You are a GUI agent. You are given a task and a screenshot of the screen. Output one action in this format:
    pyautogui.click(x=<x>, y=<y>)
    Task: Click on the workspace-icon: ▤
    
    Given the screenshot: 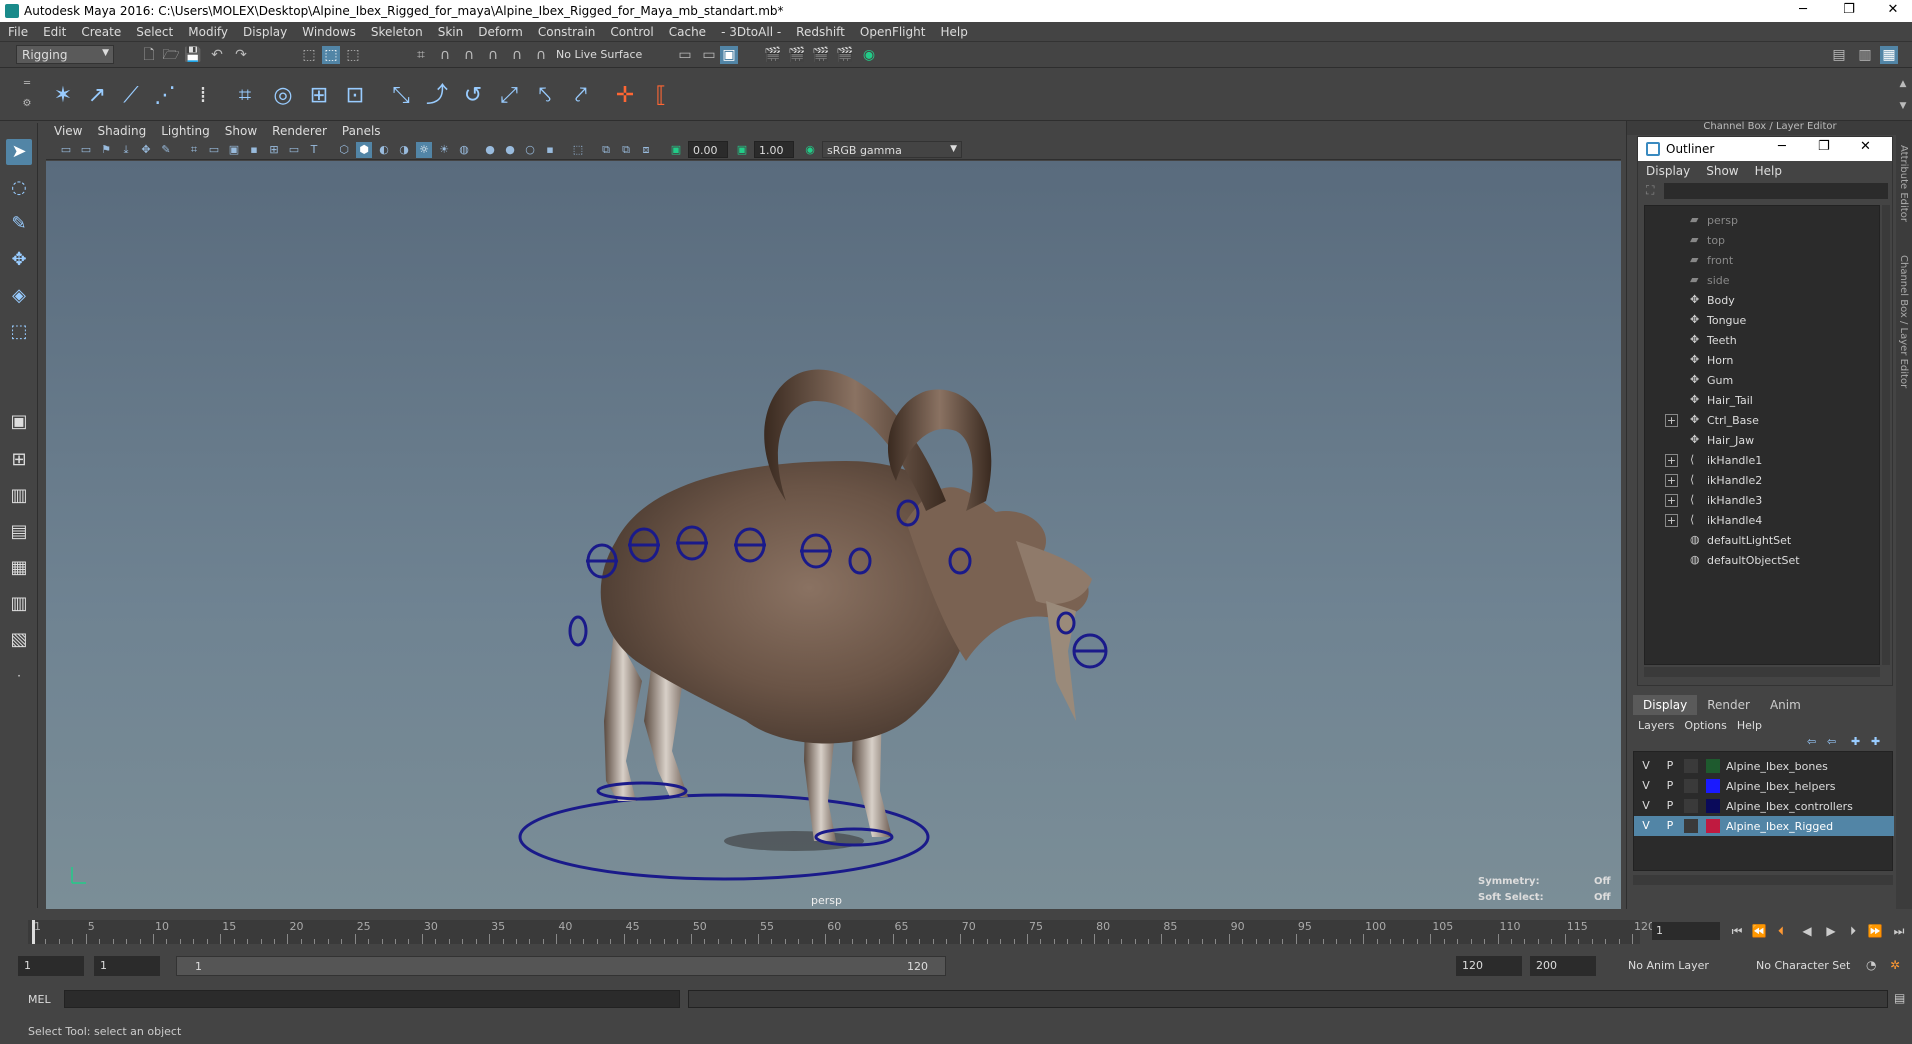 What is the action you would take?
    pyautogui.click(x=1839, y=55)
    